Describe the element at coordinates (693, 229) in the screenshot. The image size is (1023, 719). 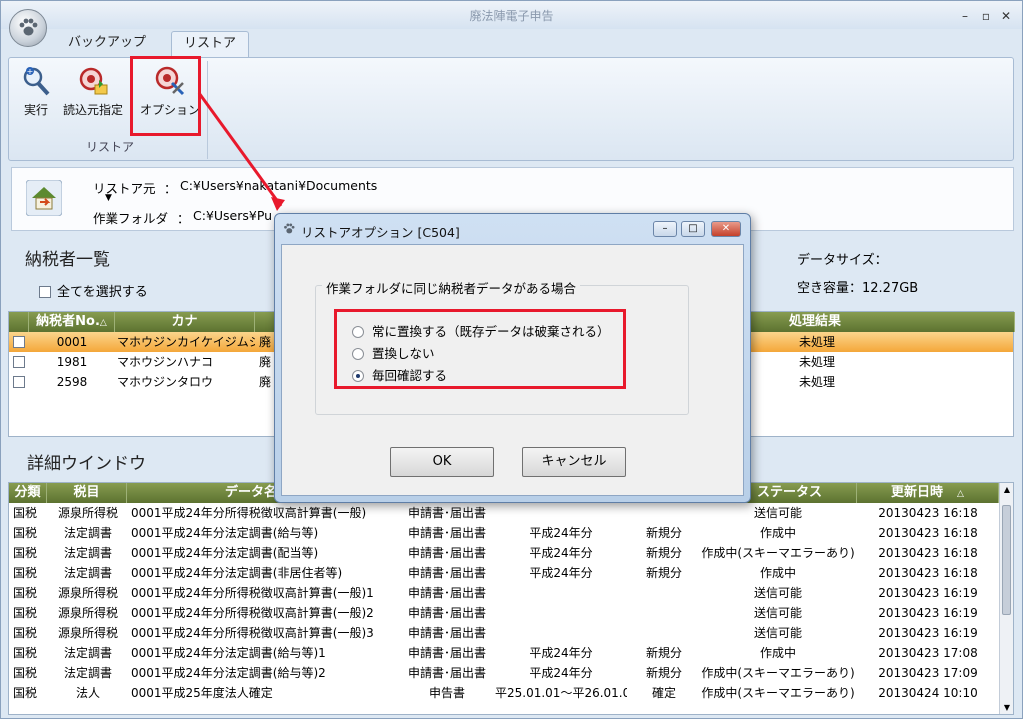
I see `dialog-maximize-button: □` at that location.